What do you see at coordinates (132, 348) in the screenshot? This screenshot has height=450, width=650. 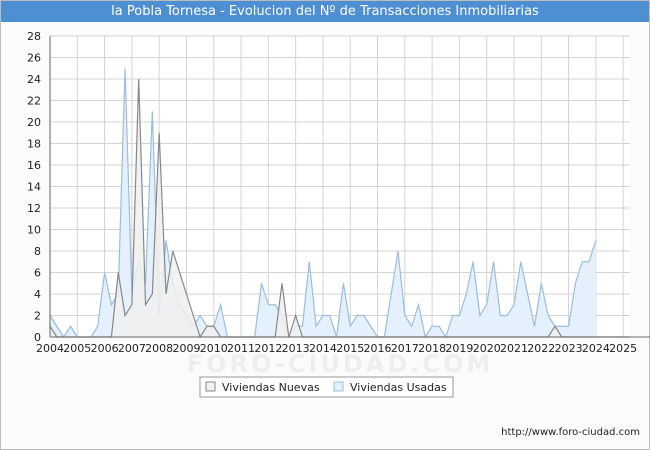 I see `x-tick-label: 2007` at bounding box center [132, 348].